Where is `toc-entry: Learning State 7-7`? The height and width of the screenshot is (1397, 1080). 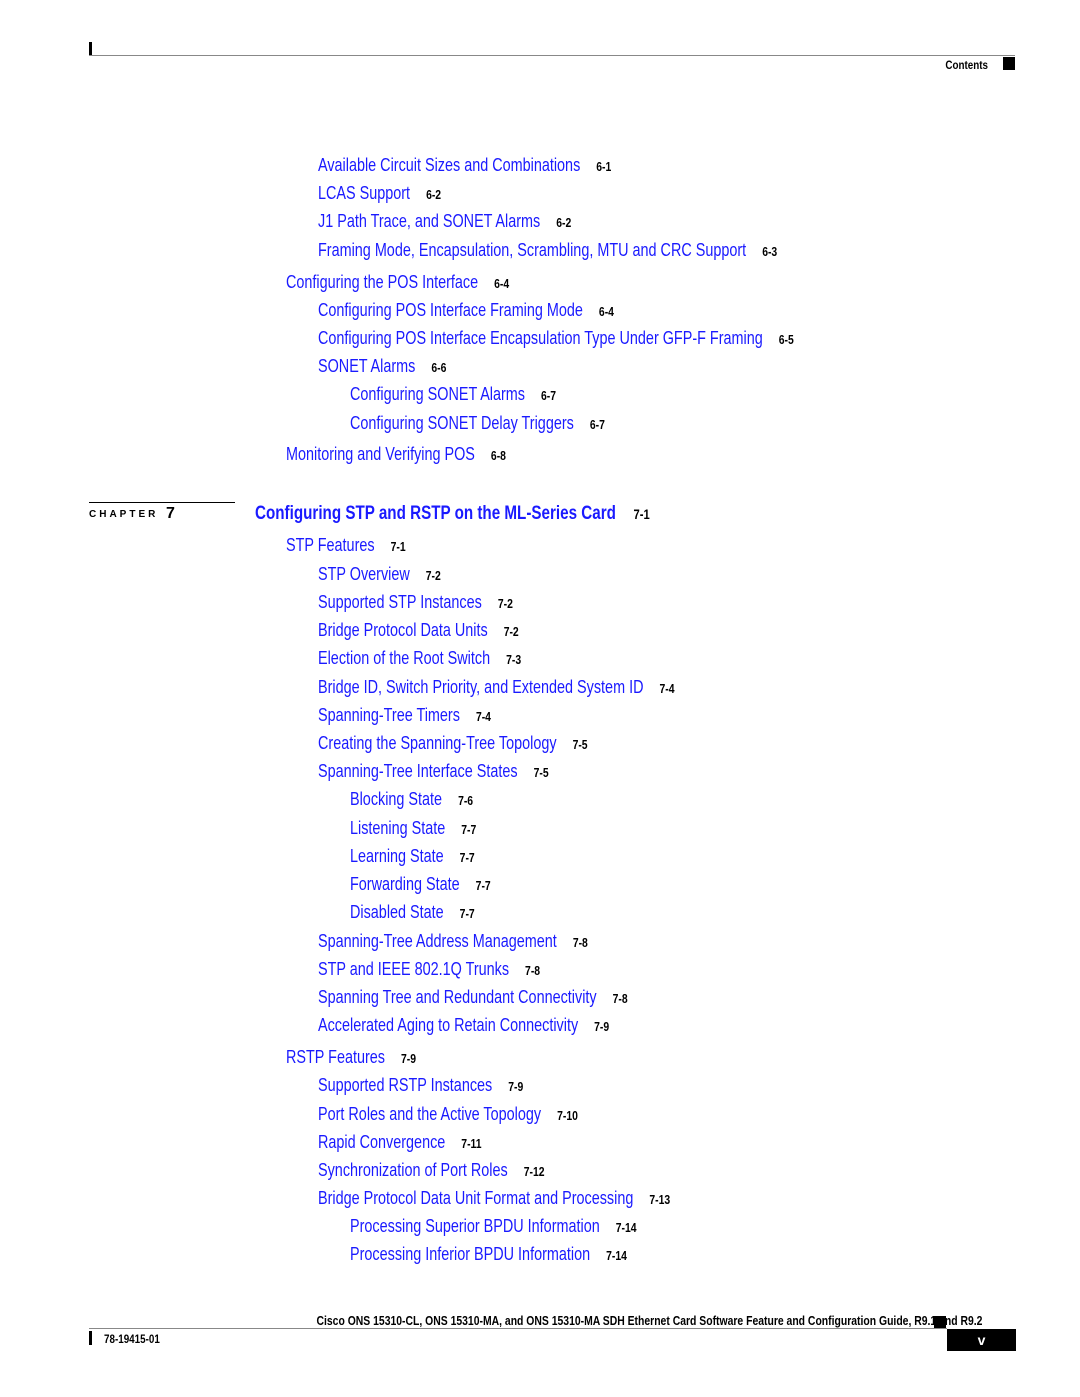 toc-entry: Learning State 7-7 is located at coordinates (412, 857).